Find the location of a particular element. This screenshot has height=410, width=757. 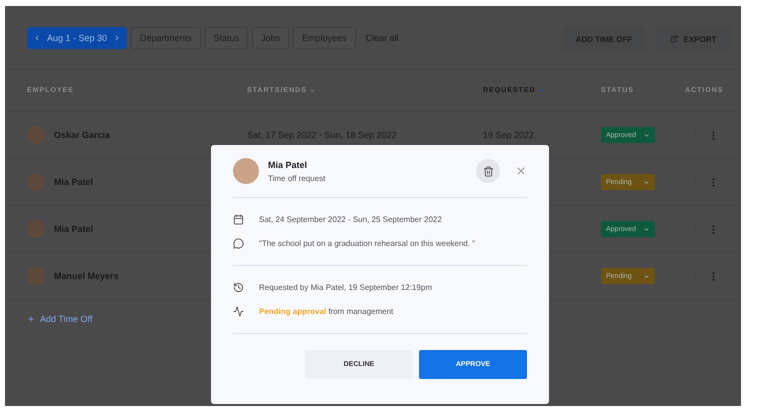

date-range-text: Sat, 24 September 2022 - Sun, 25 September 2022 is located at coordinates (350, 219).